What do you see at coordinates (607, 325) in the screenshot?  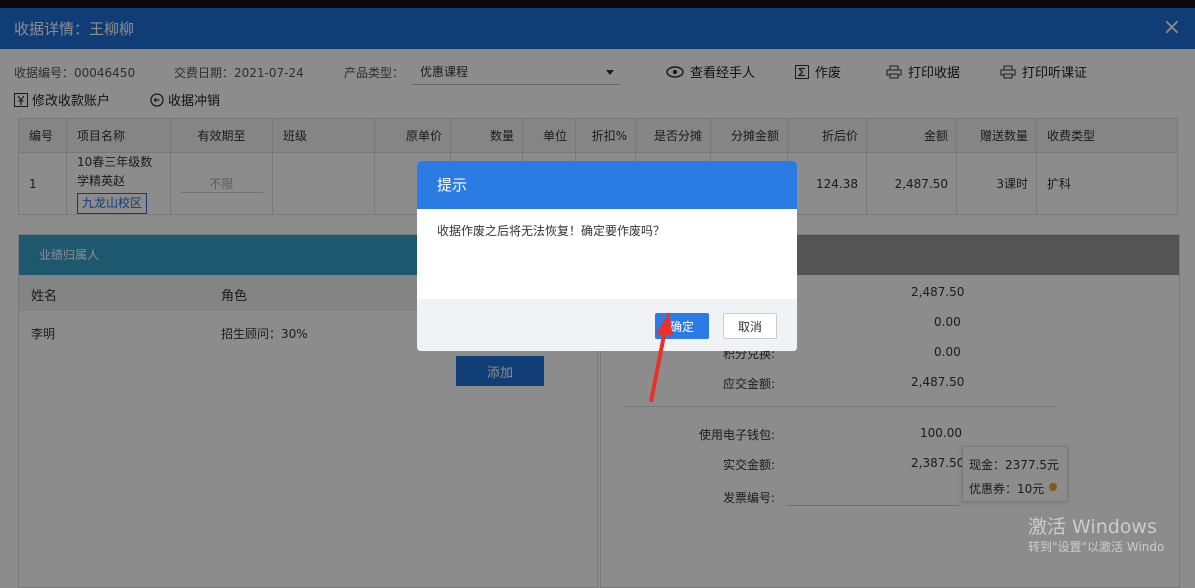 I see `dialog-footer: 确定 取消` at bounding box center [607, 325].